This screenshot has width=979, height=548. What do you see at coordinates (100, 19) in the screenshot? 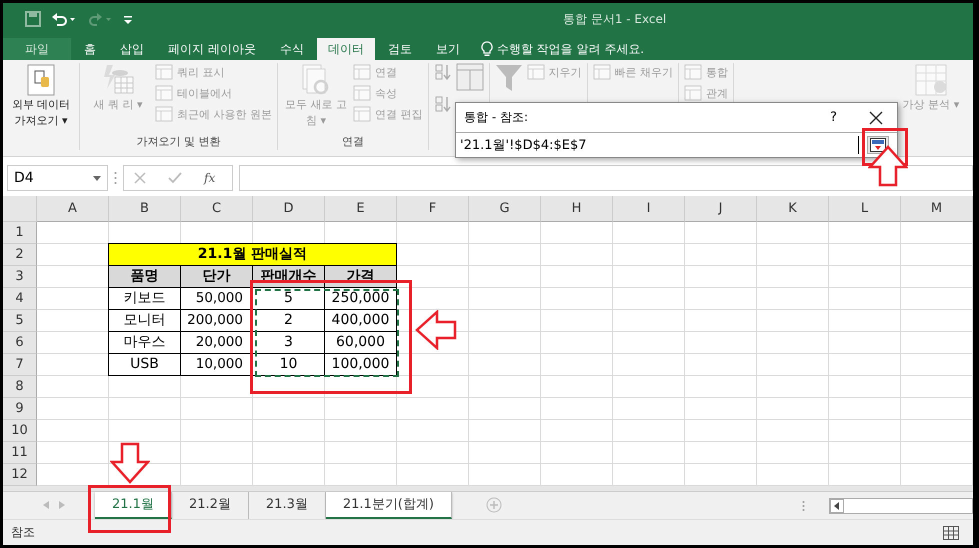
I see `redo-icon` at bounding box center [100, 19].